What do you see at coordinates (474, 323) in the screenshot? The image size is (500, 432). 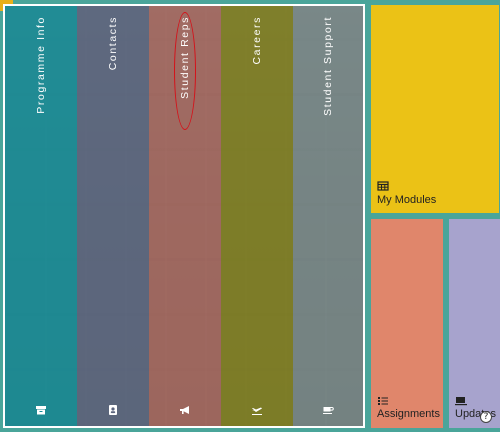 I see `updates-tile: Updates` at bounding box center [474, 323].